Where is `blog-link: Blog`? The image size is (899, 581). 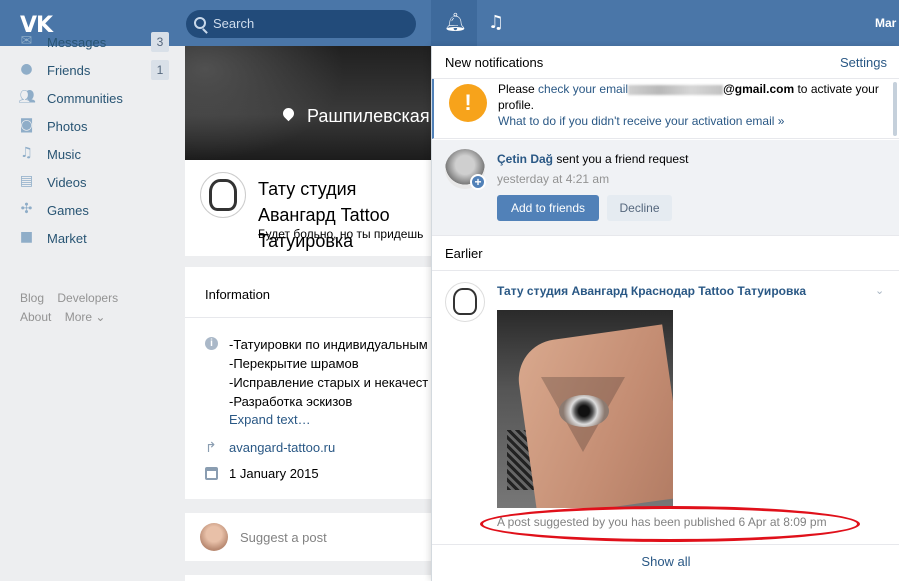
blog-link: Blog is located at coordinates (32, 298).